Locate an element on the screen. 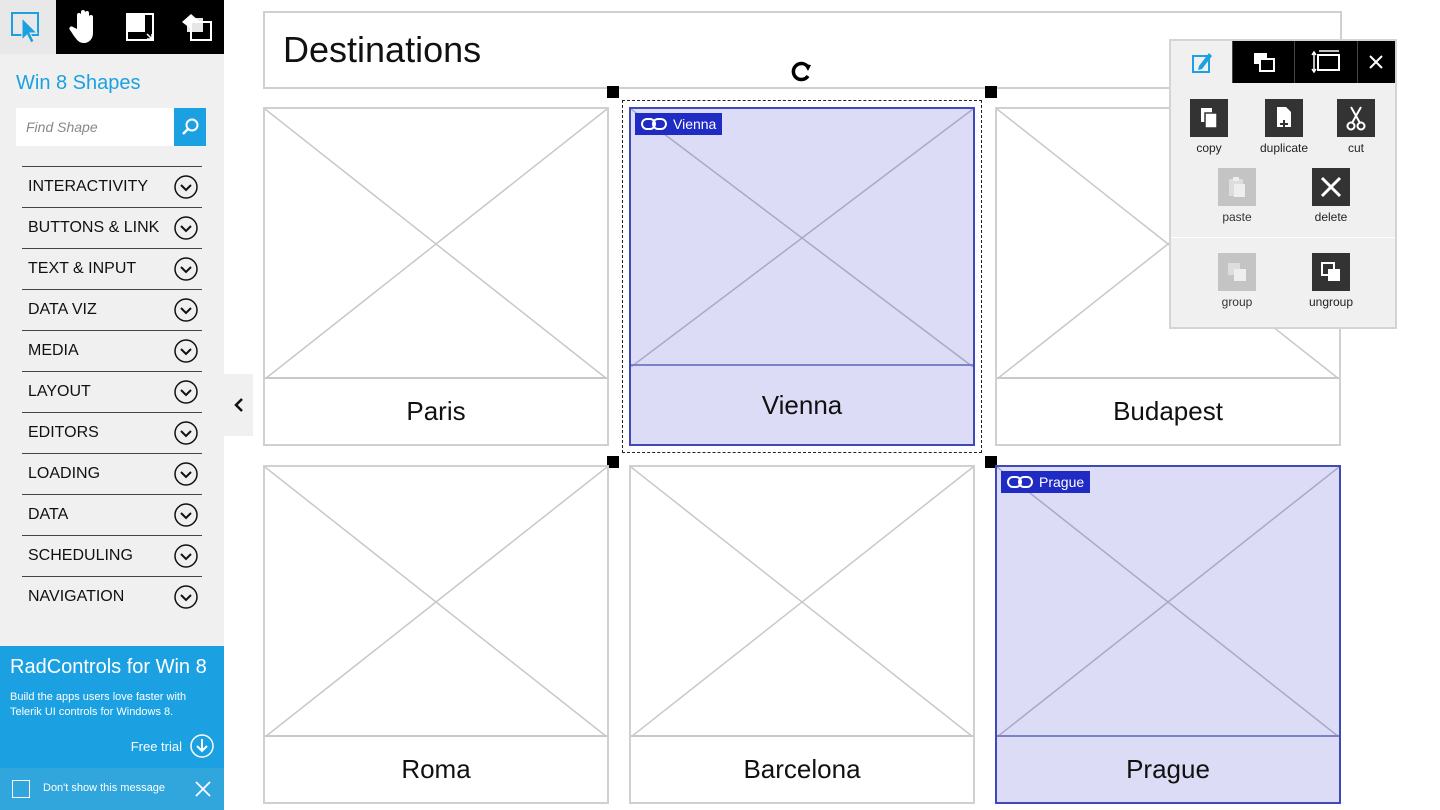 The height and width of the screenshot is (810, 1440). panel-tabs is located at coordinates (1283, 62).